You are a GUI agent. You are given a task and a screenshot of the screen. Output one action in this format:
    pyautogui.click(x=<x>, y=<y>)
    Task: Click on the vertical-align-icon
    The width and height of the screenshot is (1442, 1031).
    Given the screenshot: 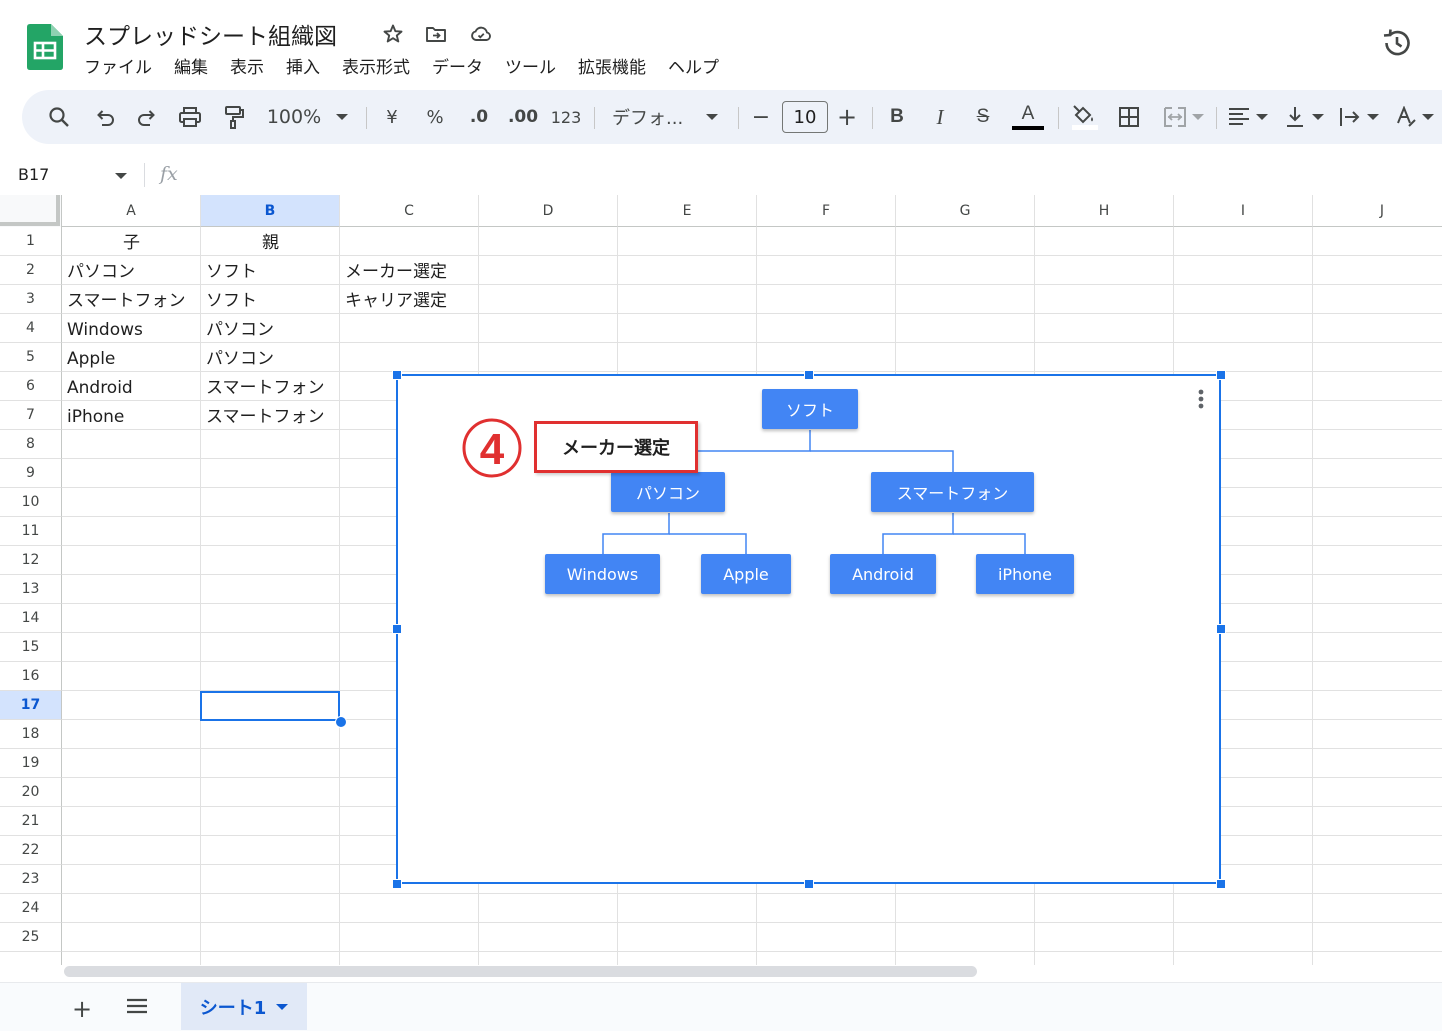 What is the action you would take?
    pyautogui.click(x=1295, y=117)
    